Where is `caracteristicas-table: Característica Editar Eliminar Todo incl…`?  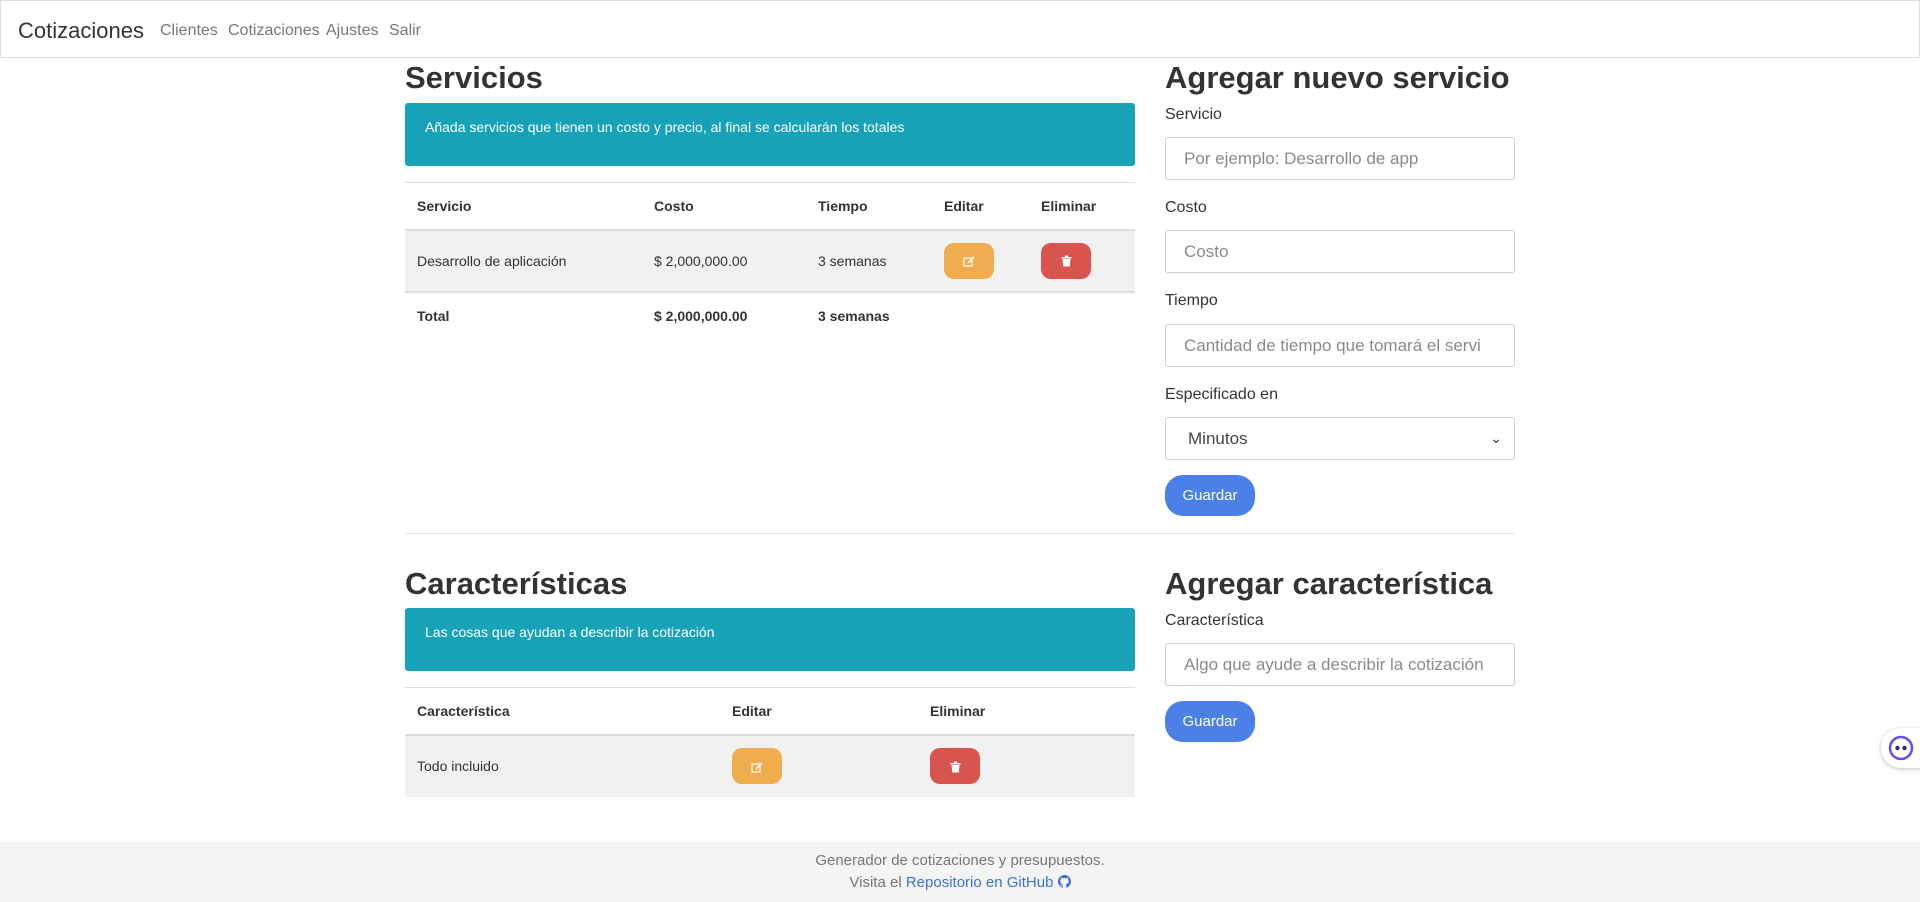
caracteristicas-table: Característica Editar Eliminar Todo incl… is located at coordinates (770, 742).